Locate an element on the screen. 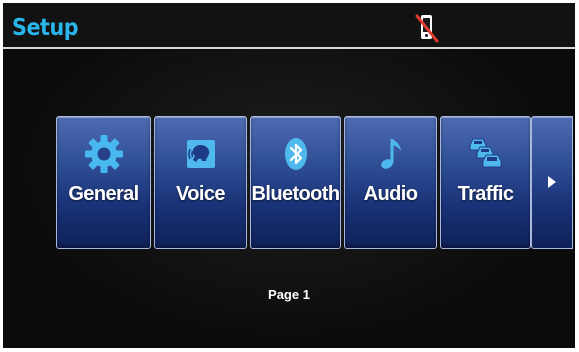  bluetooth-button: Bluetooth is located at coordinates (295, 182).